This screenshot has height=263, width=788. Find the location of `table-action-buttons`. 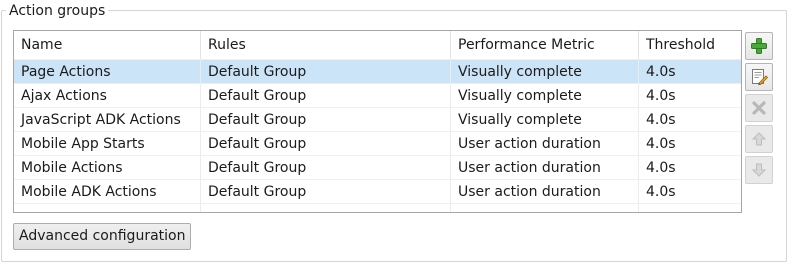

table-action-buttons is located at coordinates (759, 109).